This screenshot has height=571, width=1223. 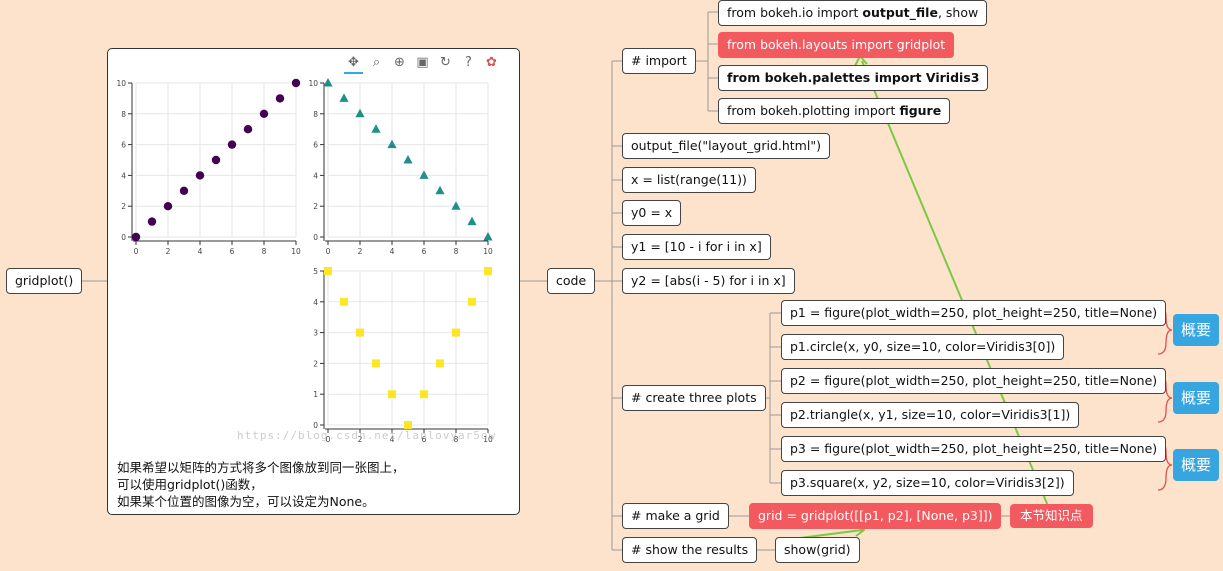 What do you see at coordinates (659, 61) in the screenshot?
I see `import-node: # import` at bounding box center [659, 61].